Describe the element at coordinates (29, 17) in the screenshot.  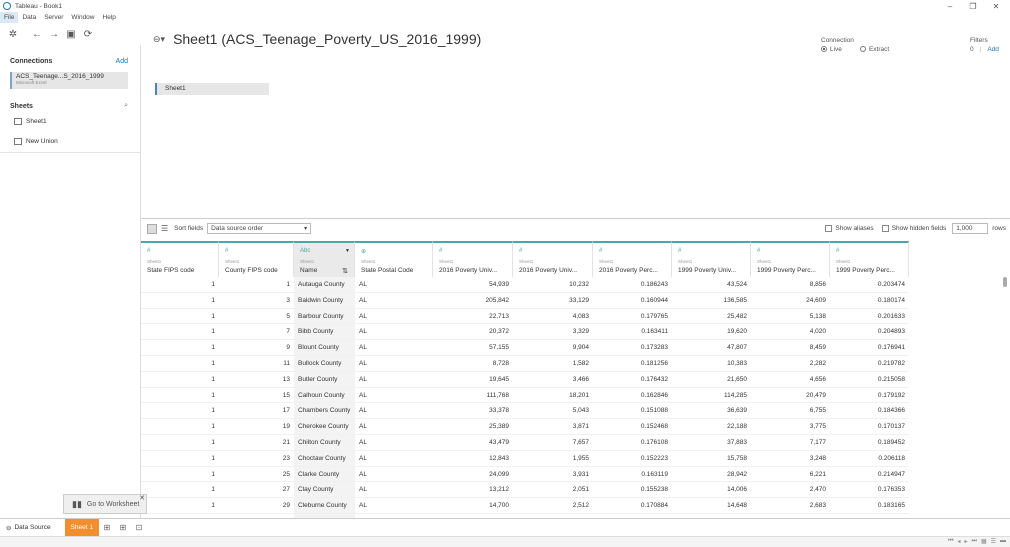
I see `menu-data: Data` at that location.